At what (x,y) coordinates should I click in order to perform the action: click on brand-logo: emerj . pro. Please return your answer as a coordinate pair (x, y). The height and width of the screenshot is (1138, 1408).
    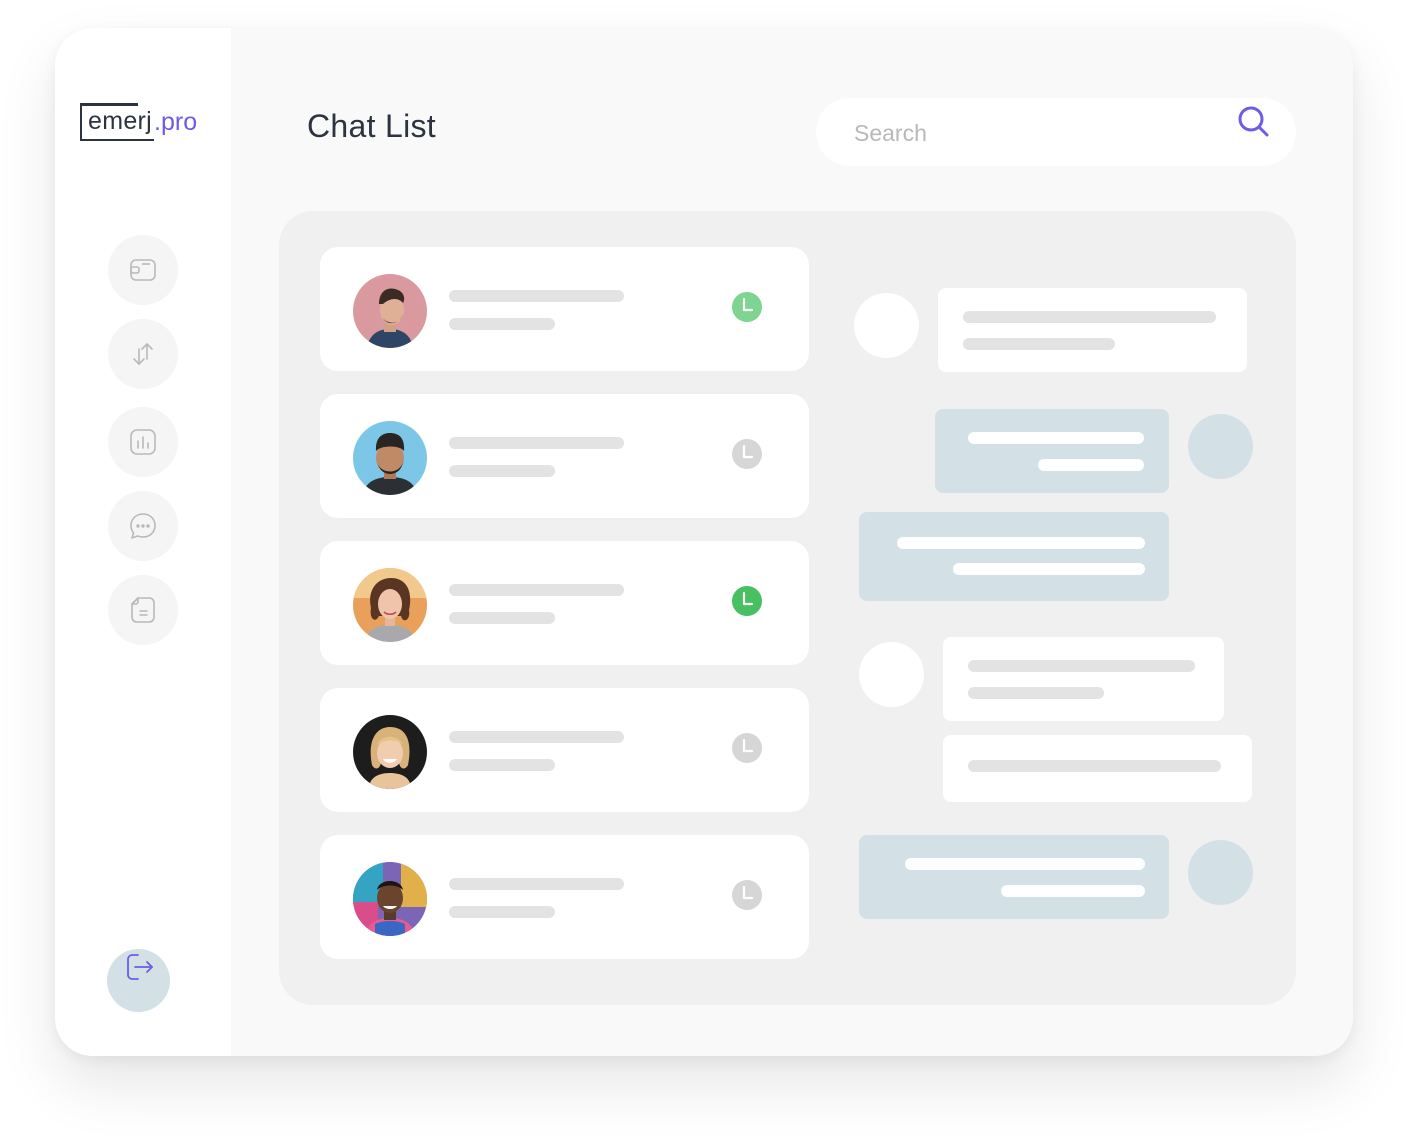
    Looking at the image, I should click on (138, 122).